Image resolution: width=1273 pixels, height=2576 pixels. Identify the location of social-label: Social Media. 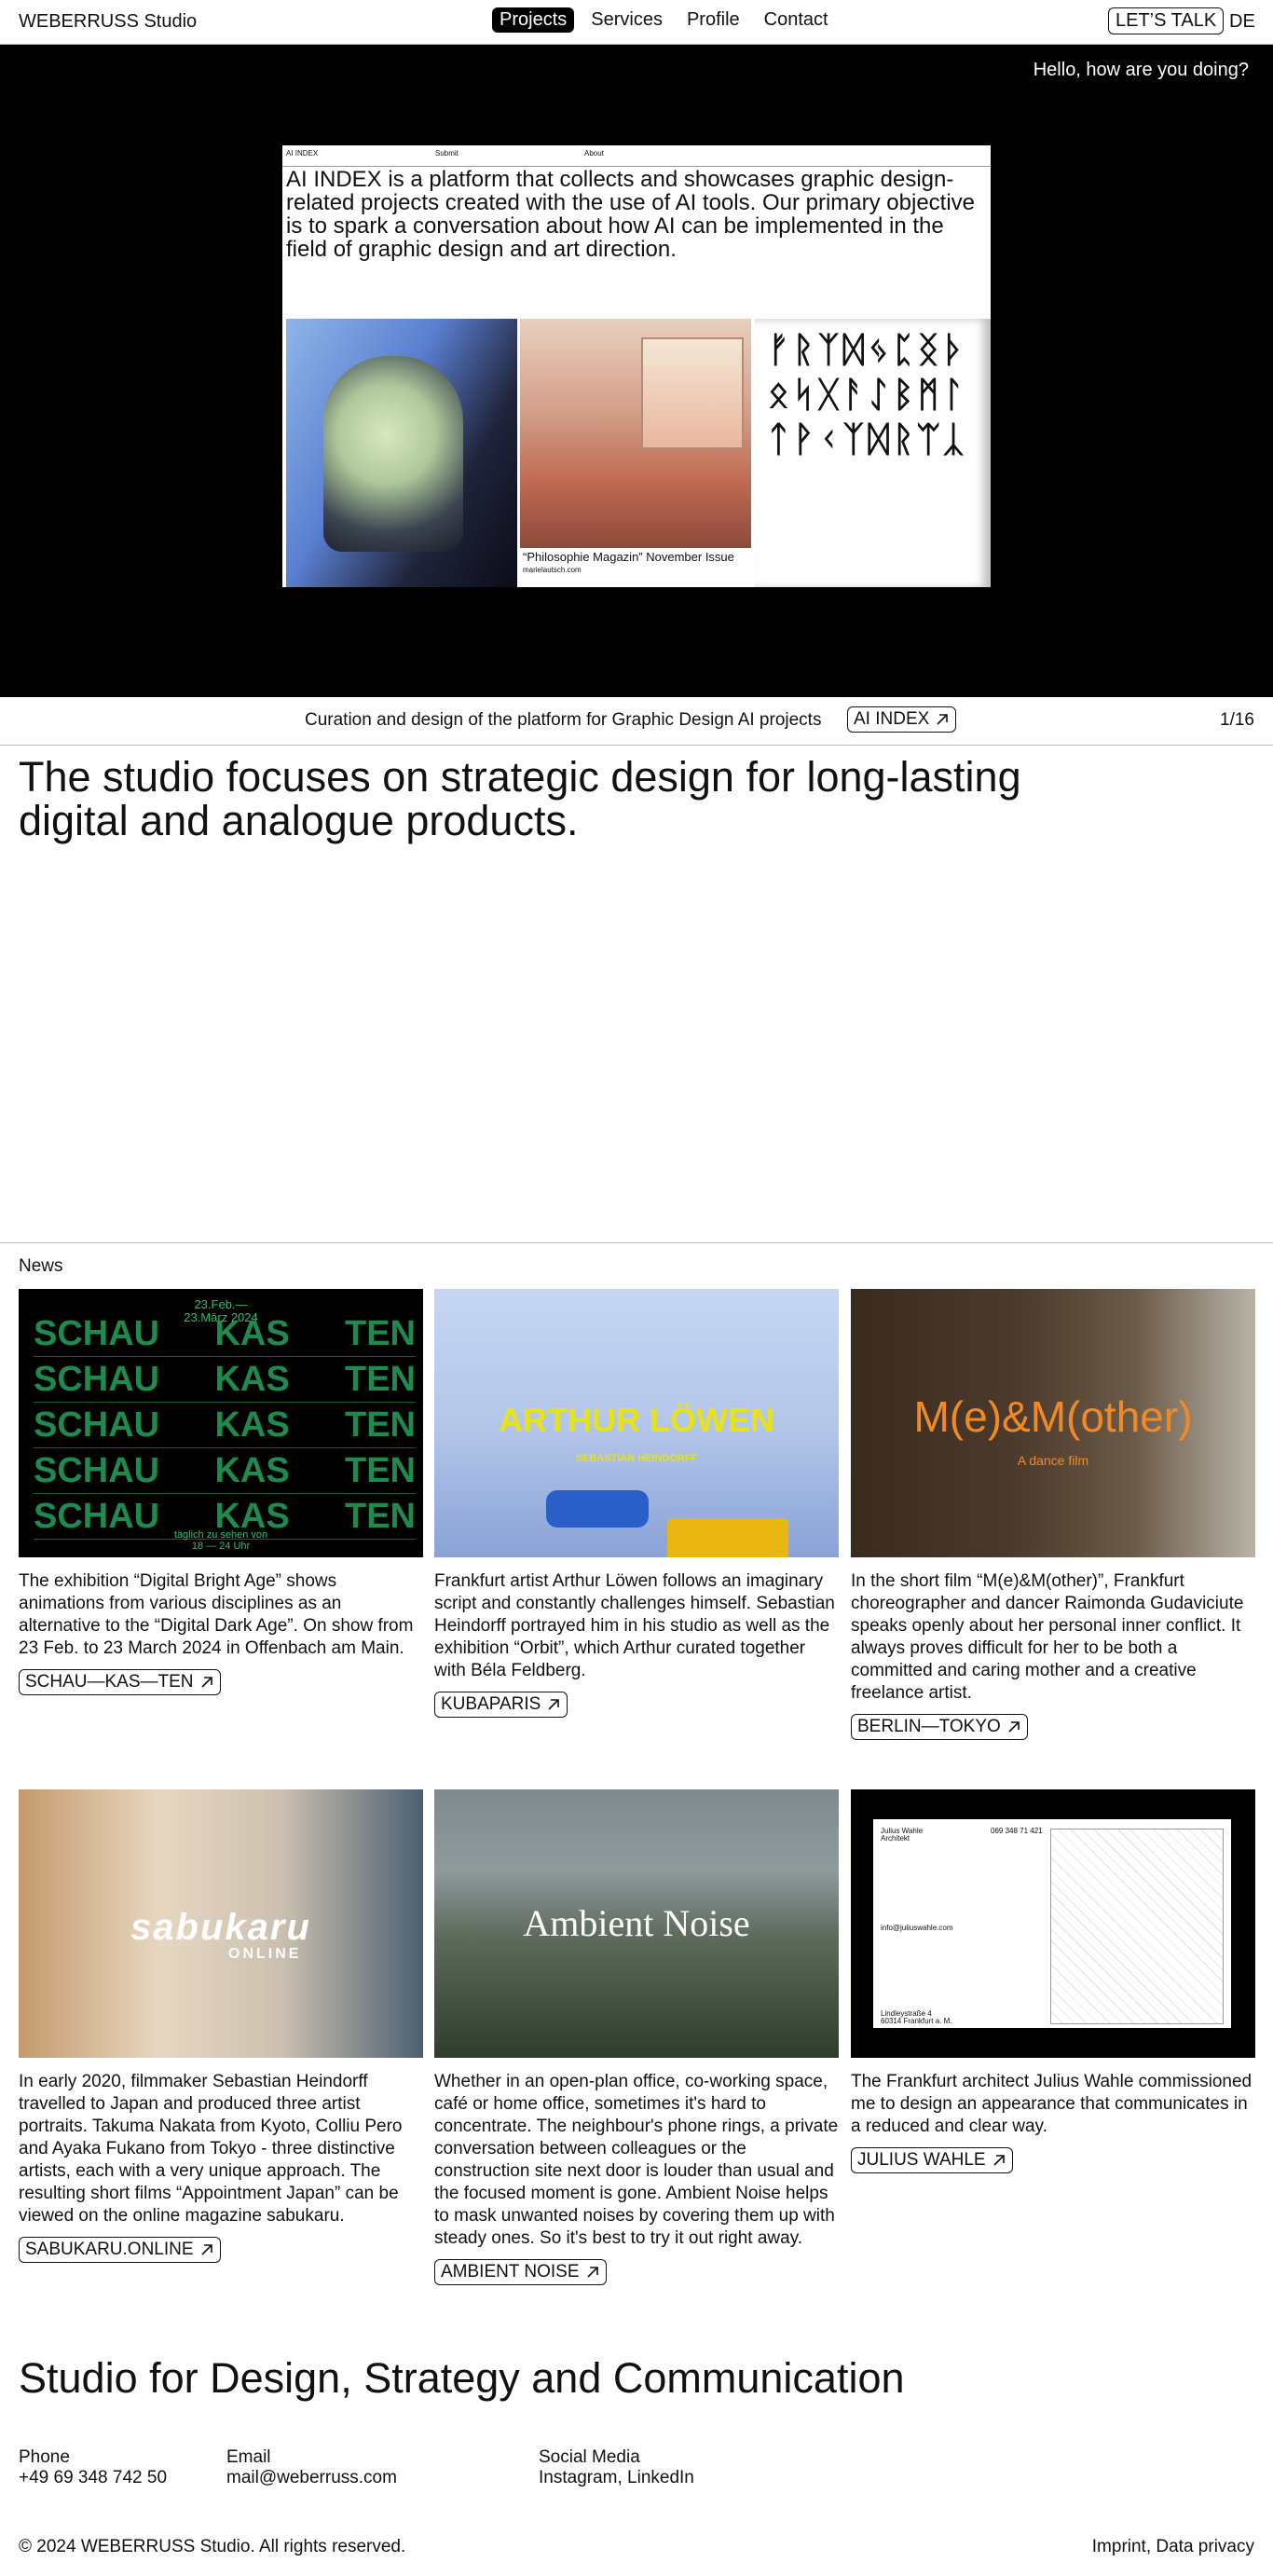
(589, 2457).